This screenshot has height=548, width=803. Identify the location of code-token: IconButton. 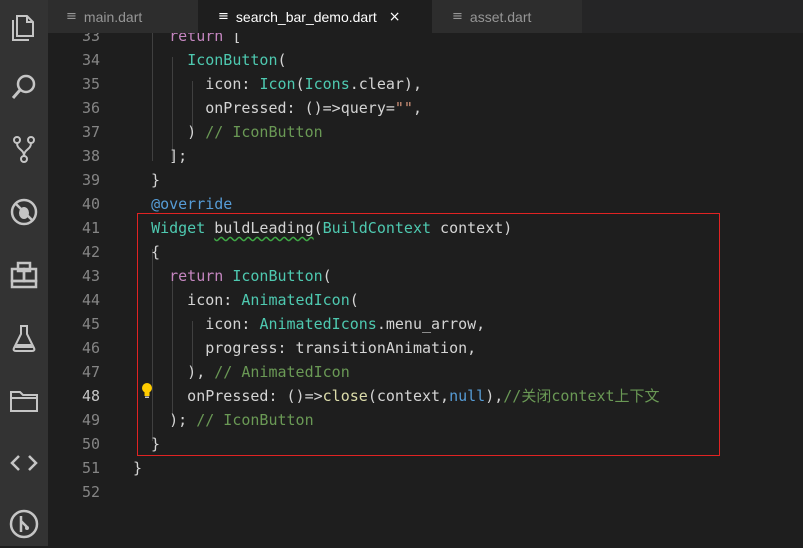
(232, 60).